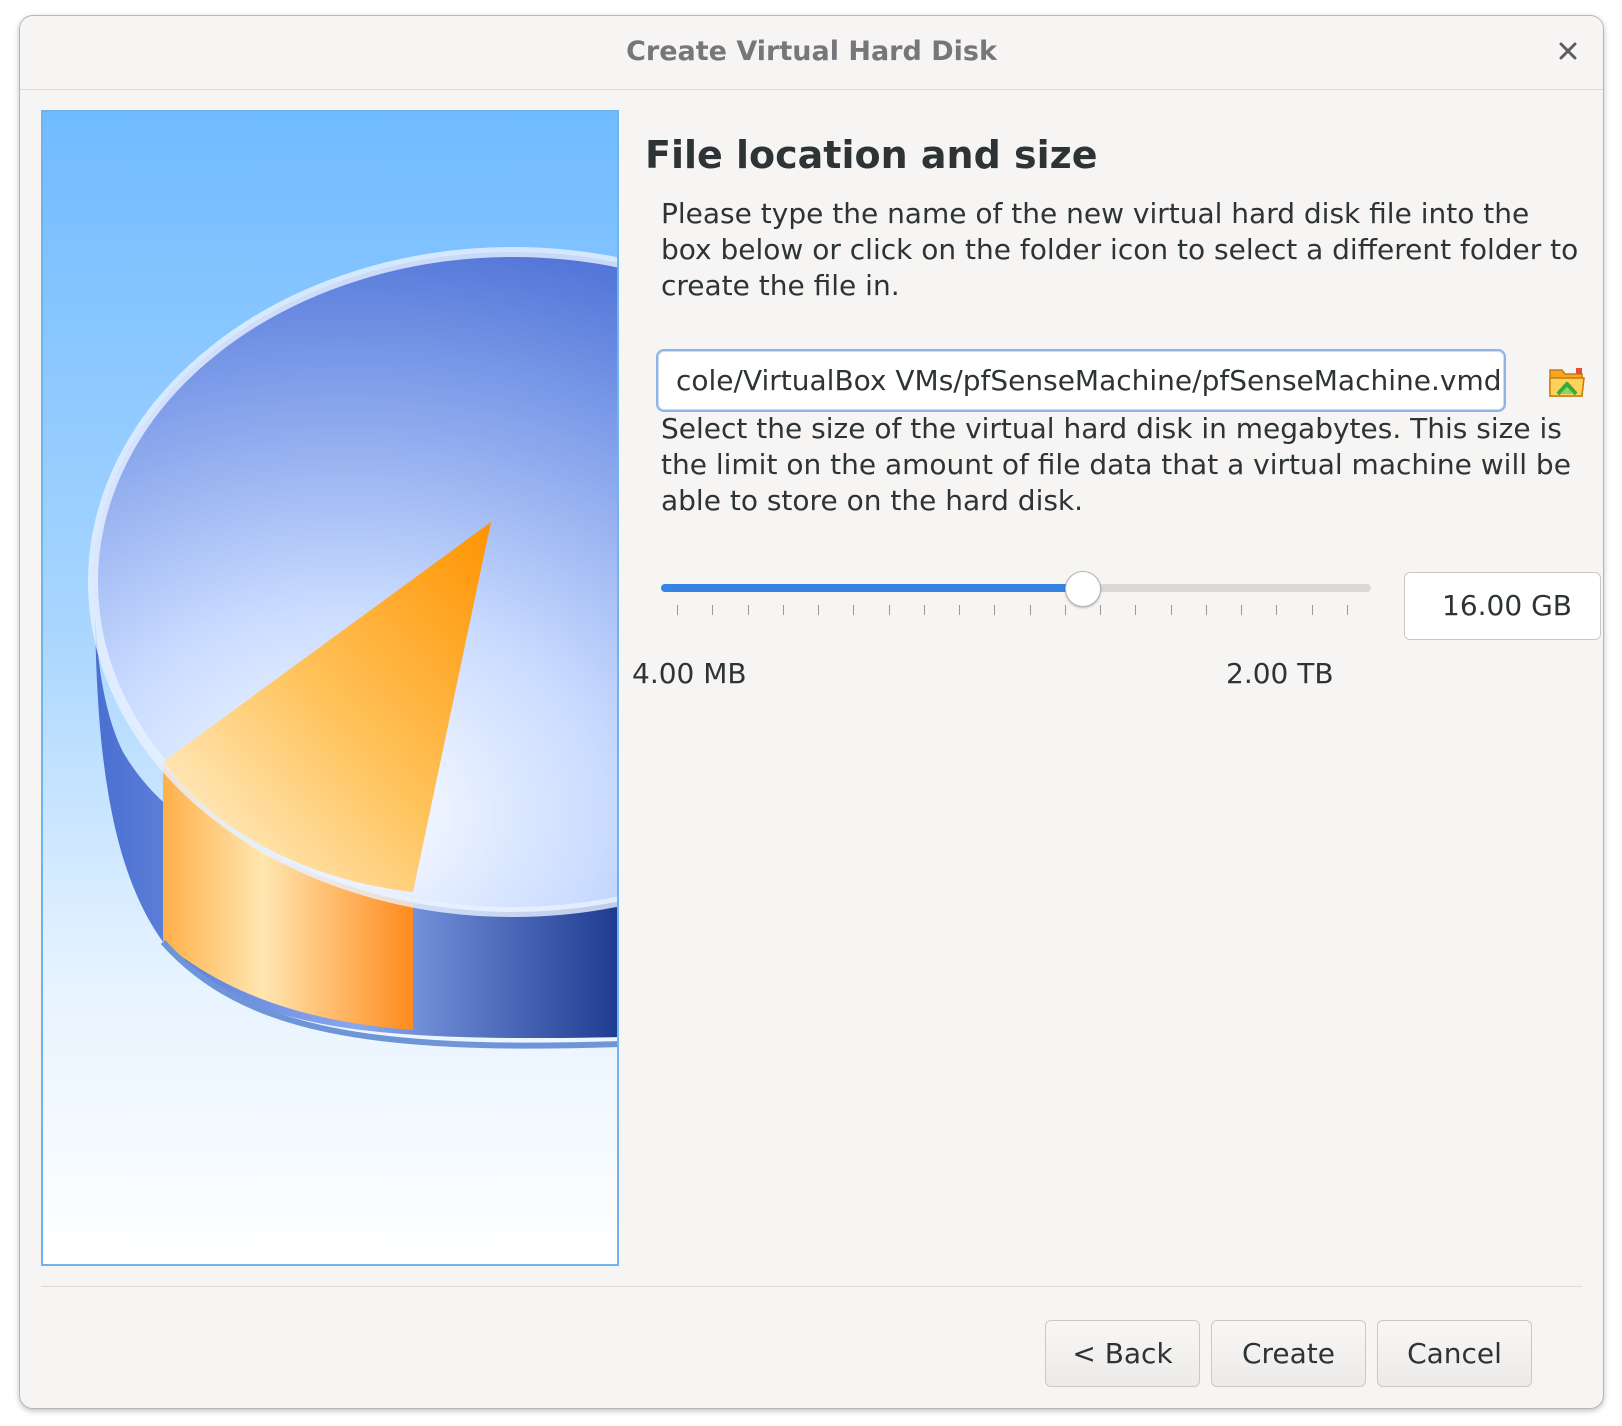  I want to click on close-icon, so click(1568, 51).